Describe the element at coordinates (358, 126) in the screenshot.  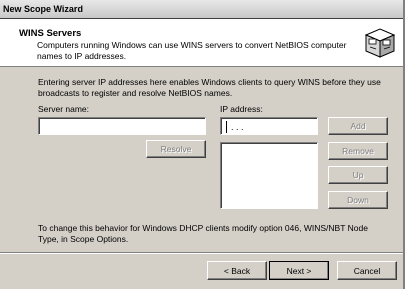
I see `add-button: Add` at that location.